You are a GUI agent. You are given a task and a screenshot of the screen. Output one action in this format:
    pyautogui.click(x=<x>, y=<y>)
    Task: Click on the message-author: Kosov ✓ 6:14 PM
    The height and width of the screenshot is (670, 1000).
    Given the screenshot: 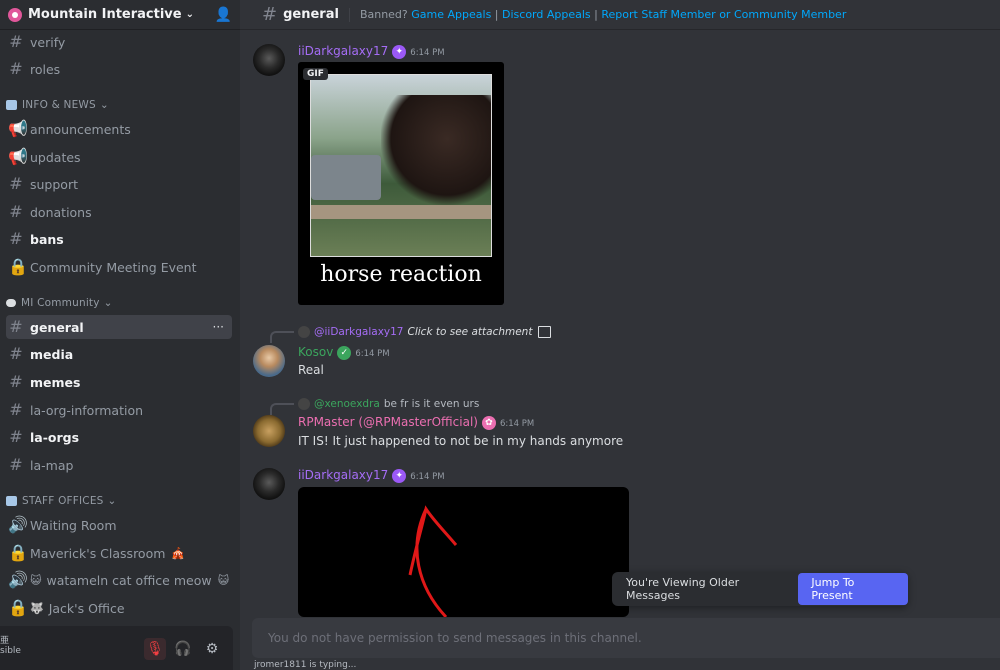 What is the action you would take?
    pyautogui.click(x=344, y=352)
    